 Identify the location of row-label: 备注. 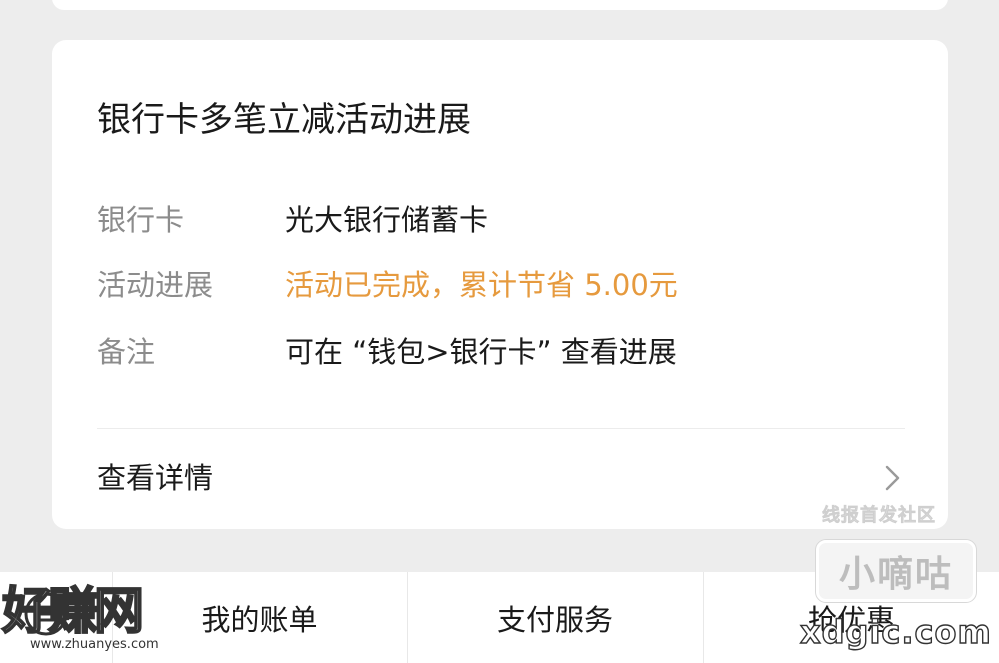
(126, 352).